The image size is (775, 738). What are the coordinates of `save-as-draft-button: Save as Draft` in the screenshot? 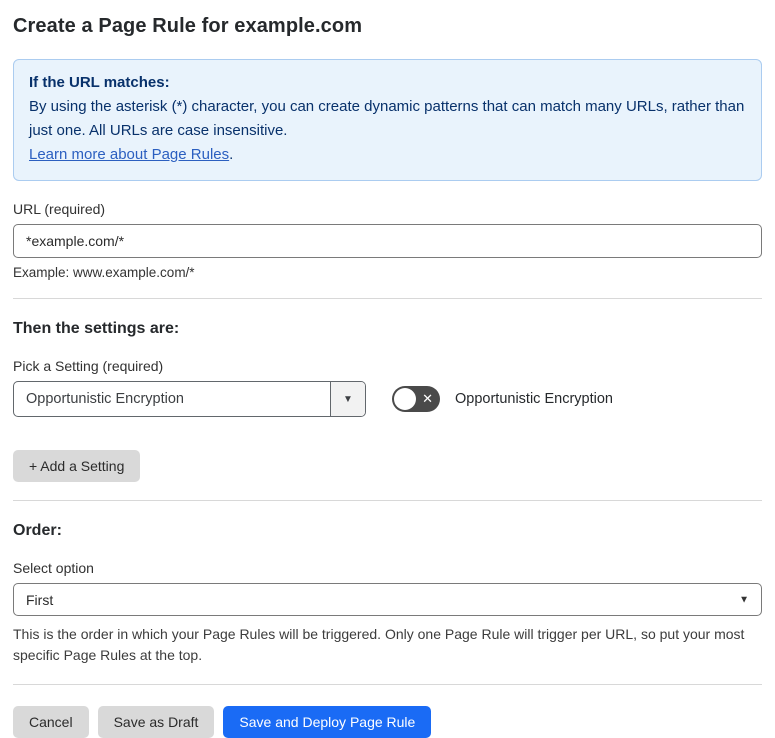 It's located at (156, 722).